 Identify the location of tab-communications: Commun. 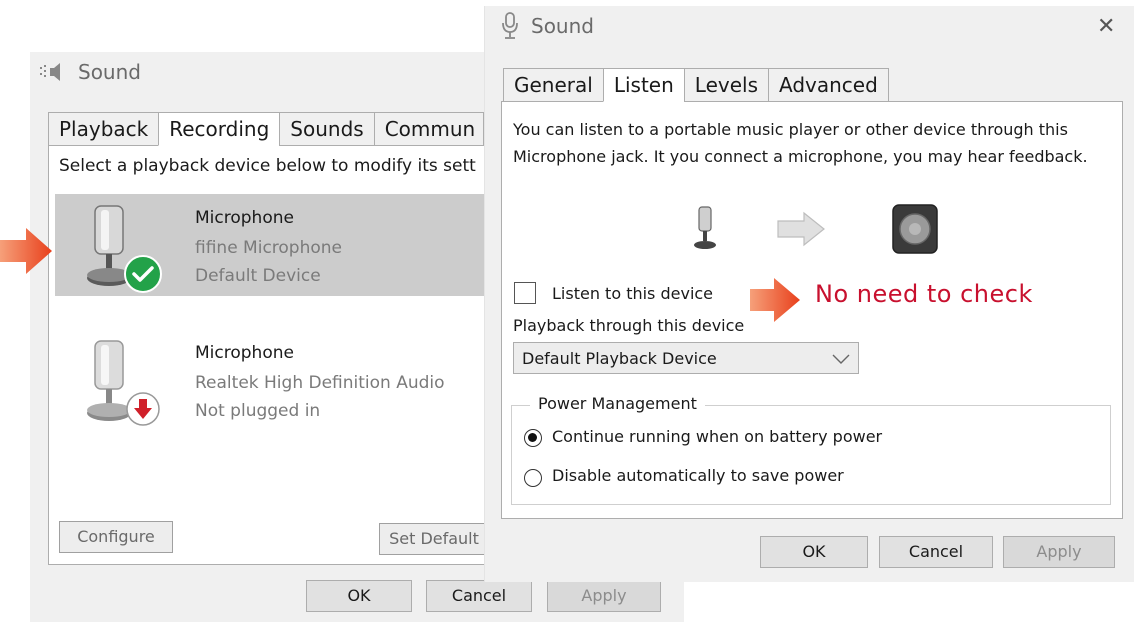
(428, 129).